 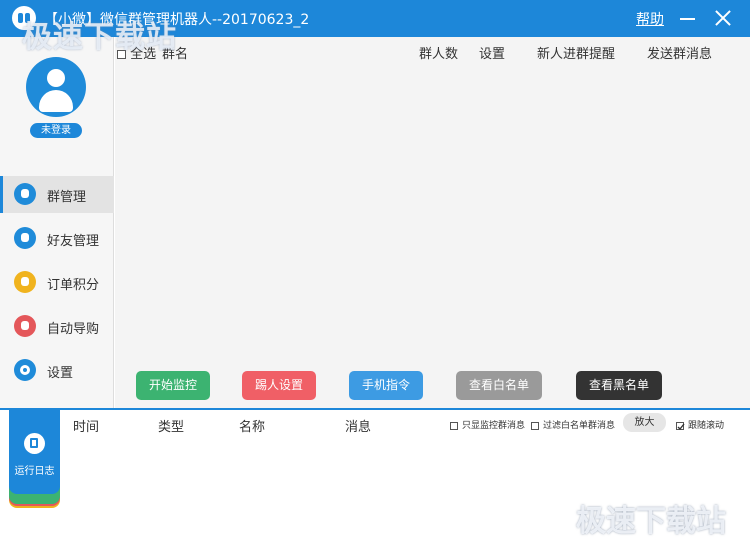 I want to click on cart-icon, so click(x=25, y=326).